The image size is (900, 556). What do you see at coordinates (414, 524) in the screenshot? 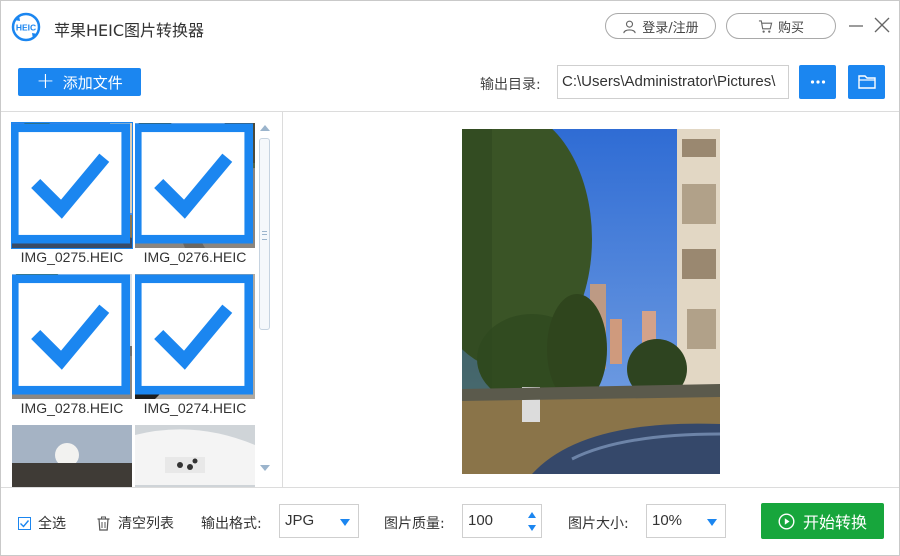
I see `image-quality-label: 图片质量:` at bounding box center [414, 524].